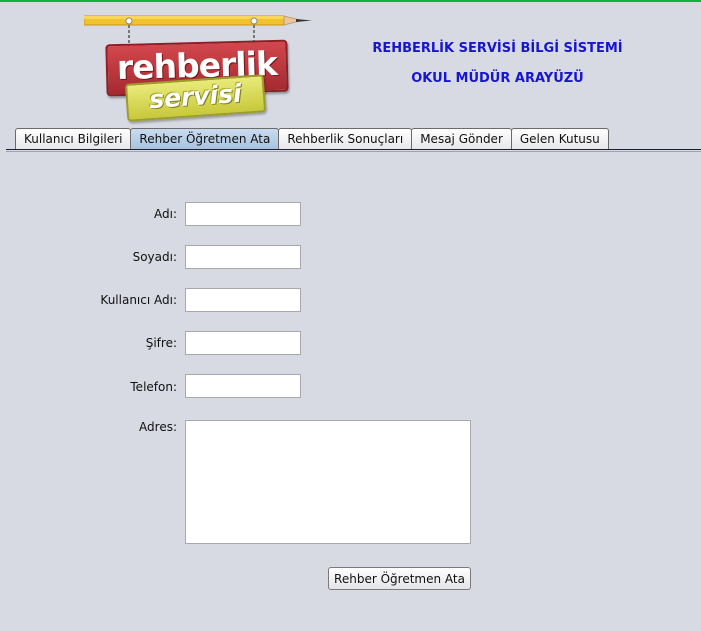  I want to click on surname-label: Soyadı:, so click(154, 257).